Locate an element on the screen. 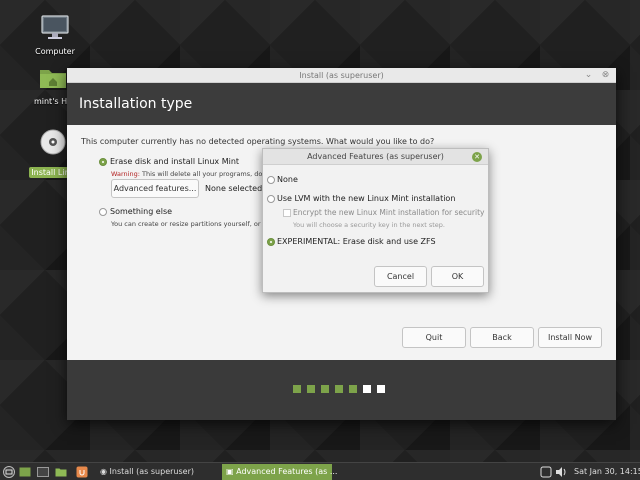  window-titlebar: Install (as superuser) ⌄ ⊗ is located at coordinates (341, 75).